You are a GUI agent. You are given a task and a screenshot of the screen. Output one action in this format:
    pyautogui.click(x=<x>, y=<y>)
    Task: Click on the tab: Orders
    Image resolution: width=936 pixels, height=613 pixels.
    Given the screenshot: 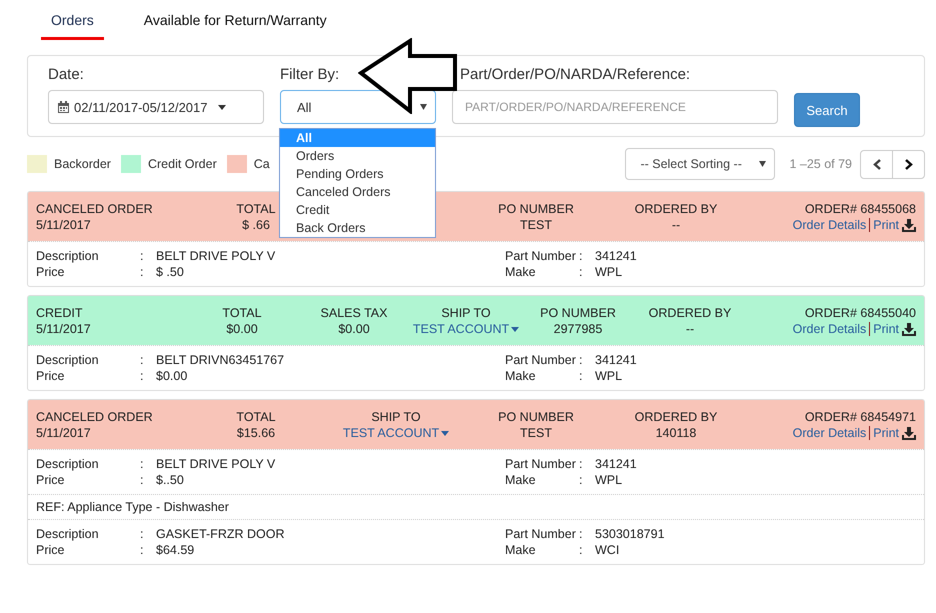 What is the action you would take?
    pyautogui.click(x=72, y=26)
    